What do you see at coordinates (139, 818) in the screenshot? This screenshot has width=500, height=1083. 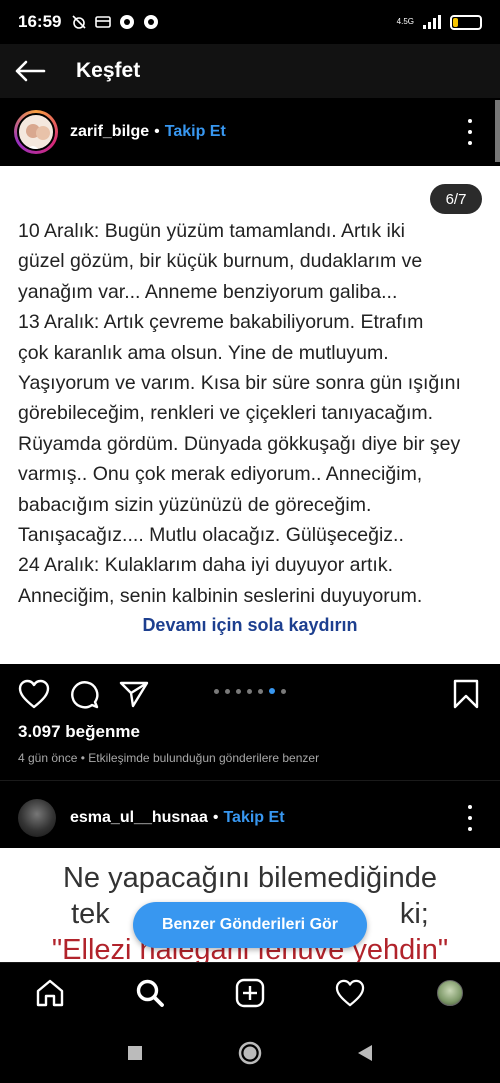 I see `post-username: esma_ul__husnaa` at bounding box center [139, 818].